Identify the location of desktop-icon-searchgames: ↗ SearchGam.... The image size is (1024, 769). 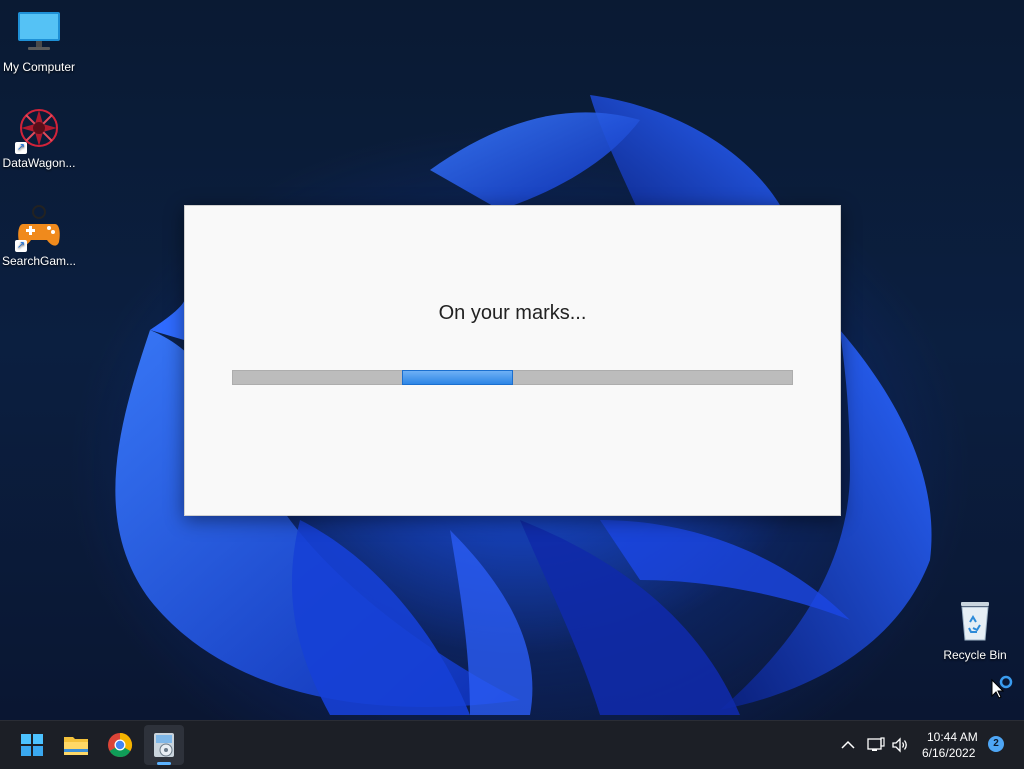
(39, 236).